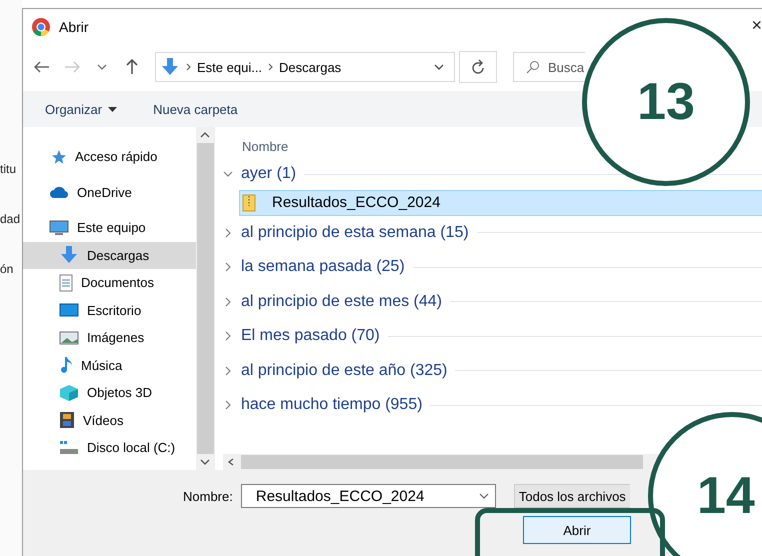 The width and height of the screenshot is (762, 556). I want to click on refresh-button, so click(478, 67).